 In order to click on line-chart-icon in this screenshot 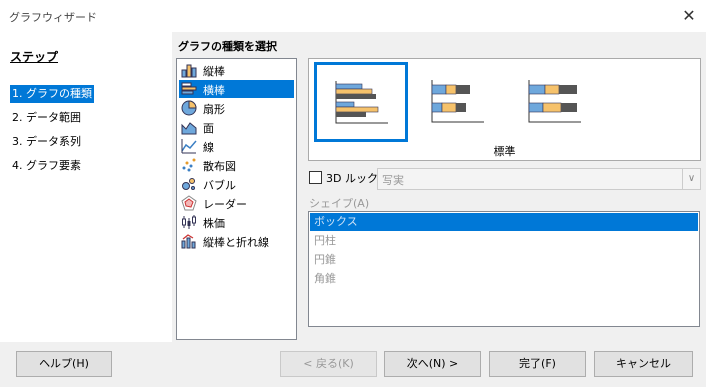, I will do `click(189, 146)`.